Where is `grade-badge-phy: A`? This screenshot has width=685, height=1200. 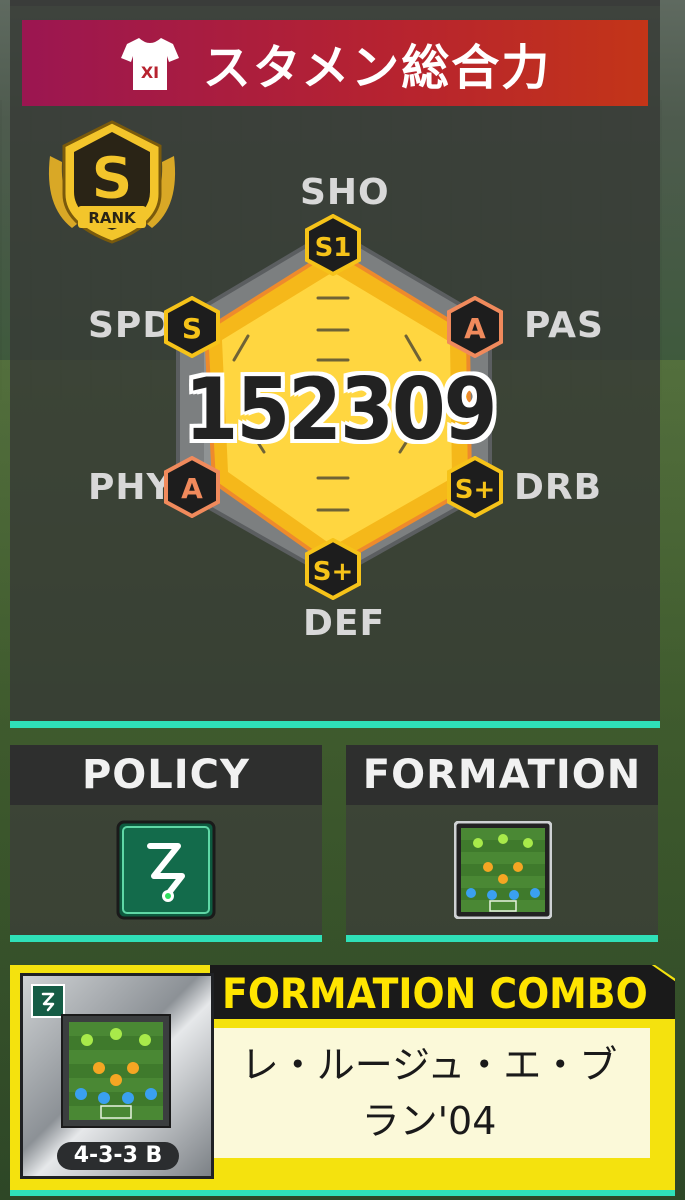
grade-badge-phy: A is located at coordinates (192, 487).